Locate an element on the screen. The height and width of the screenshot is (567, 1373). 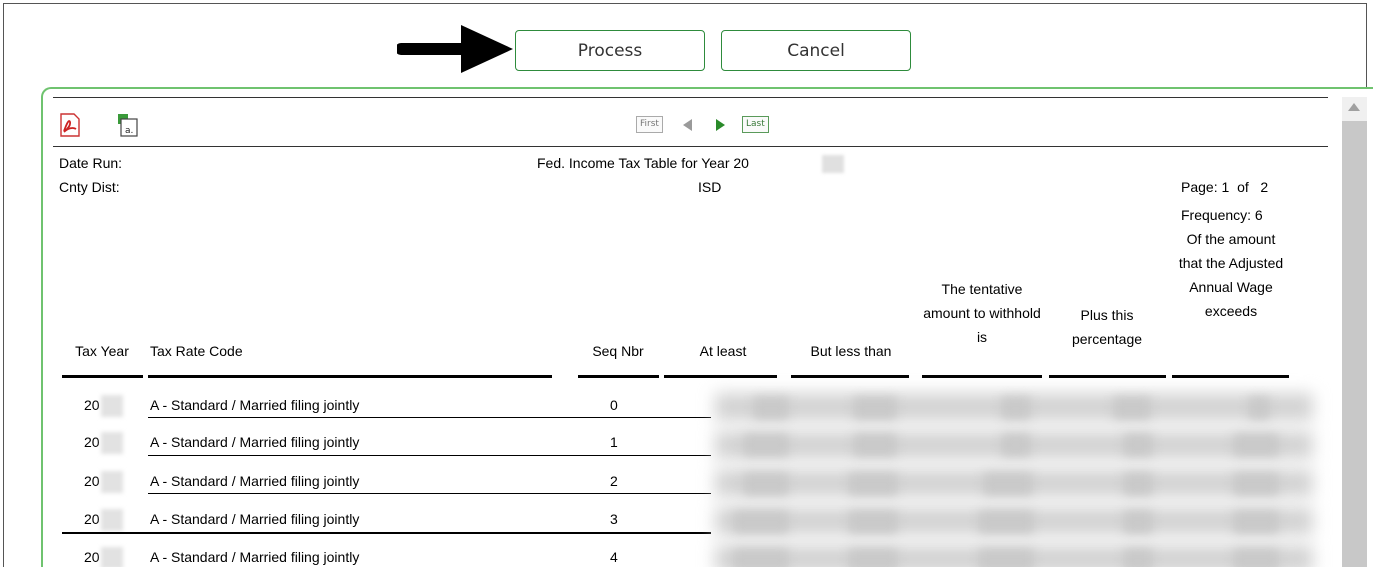
toolbar-rule is located at coordinates (690, 146).